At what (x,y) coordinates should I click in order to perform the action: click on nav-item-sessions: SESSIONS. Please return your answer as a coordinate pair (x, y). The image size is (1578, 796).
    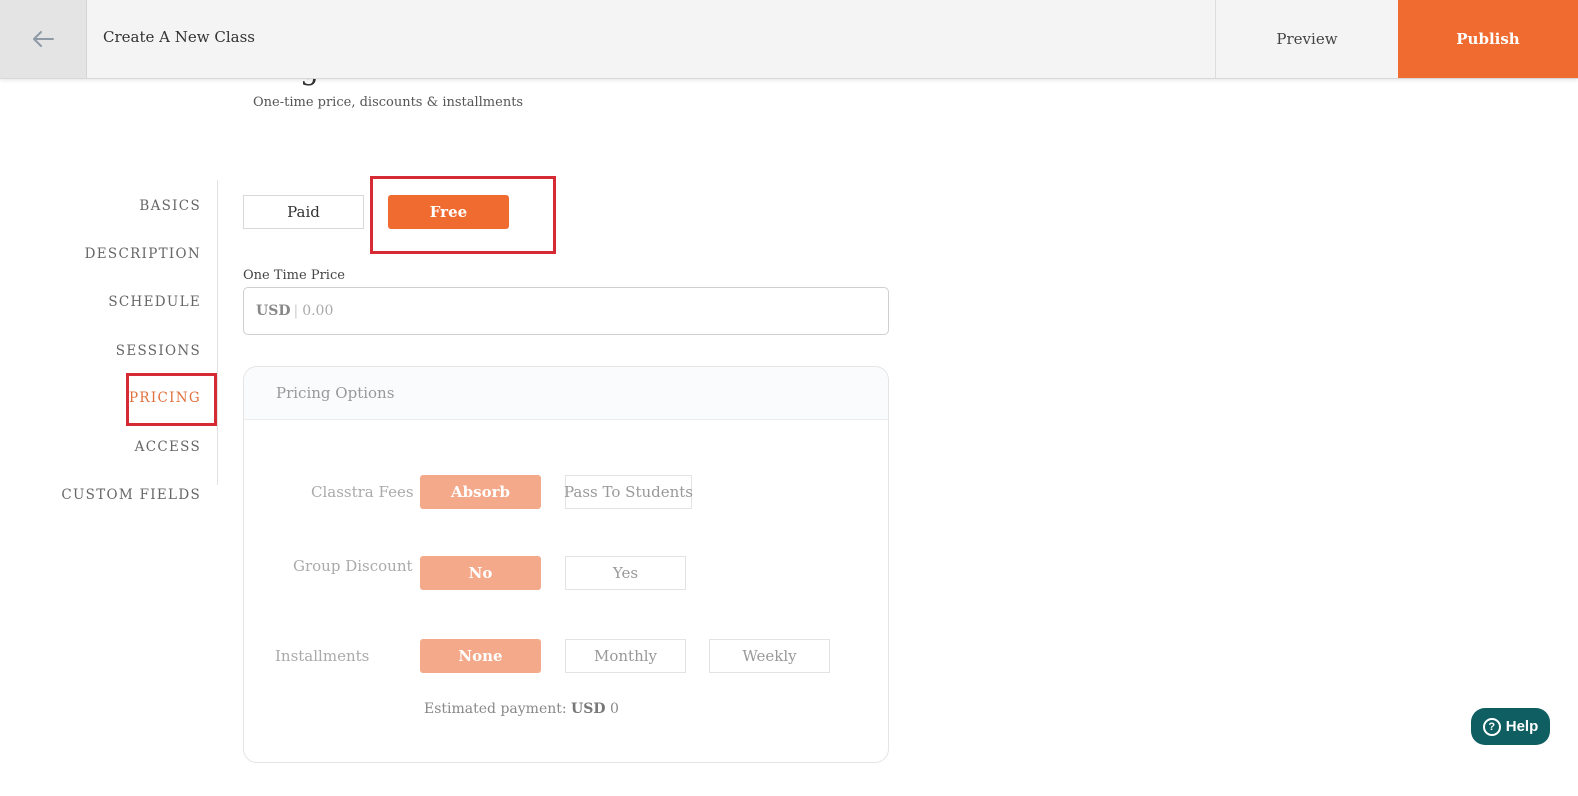
    Looking at the image, I should click on (158, 351).